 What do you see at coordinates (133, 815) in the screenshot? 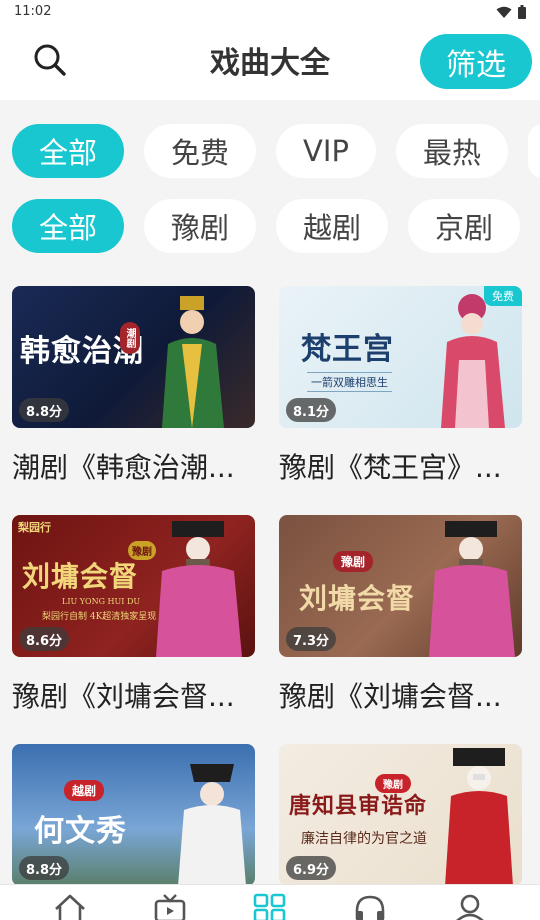
I see `card-thumbnail: 越剧 何文秀 8.8分` at bounding box center [133, 815].